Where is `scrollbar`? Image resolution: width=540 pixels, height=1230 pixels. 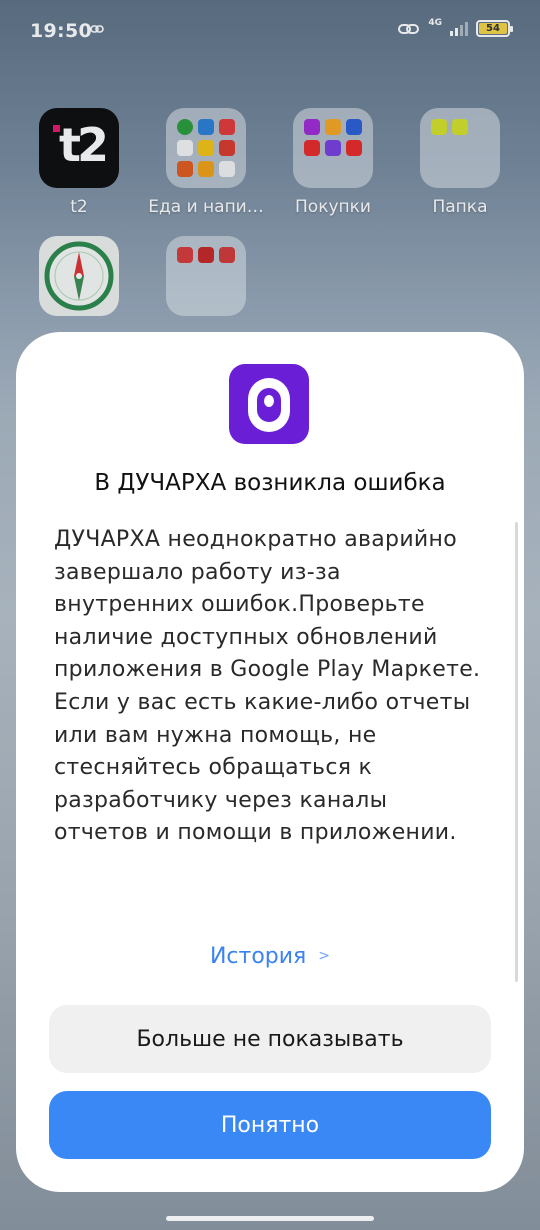
scrollbar is located at coordinates (516, 752).